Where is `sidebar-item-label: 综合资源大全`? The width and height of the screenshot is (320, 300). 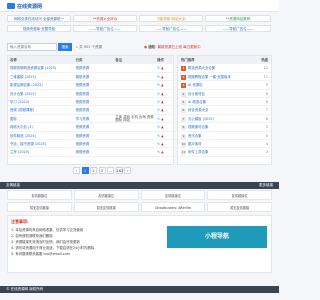 sidebar-item-label: 综合资源大全 is located at coordinates (198, 110).